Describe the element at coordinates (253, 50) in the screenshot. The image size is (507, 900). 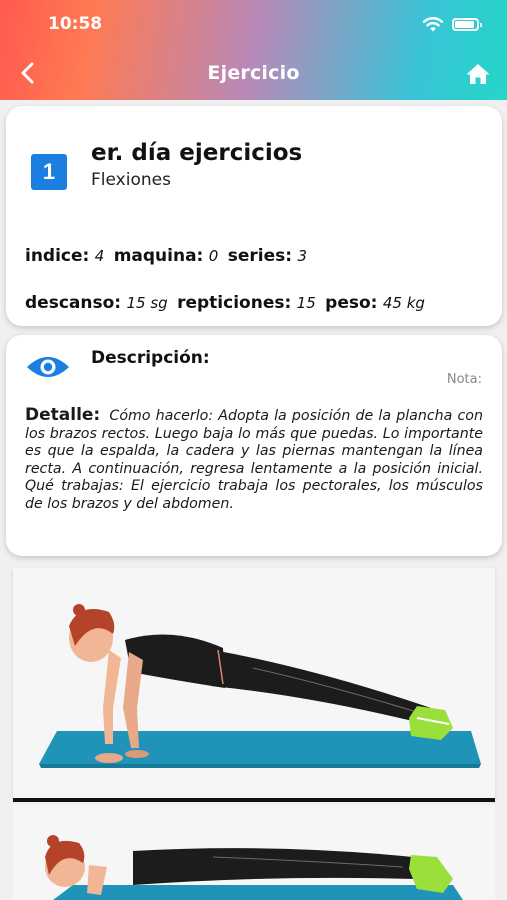
I see `app-header: 10:58 Ejercicio` at that location.